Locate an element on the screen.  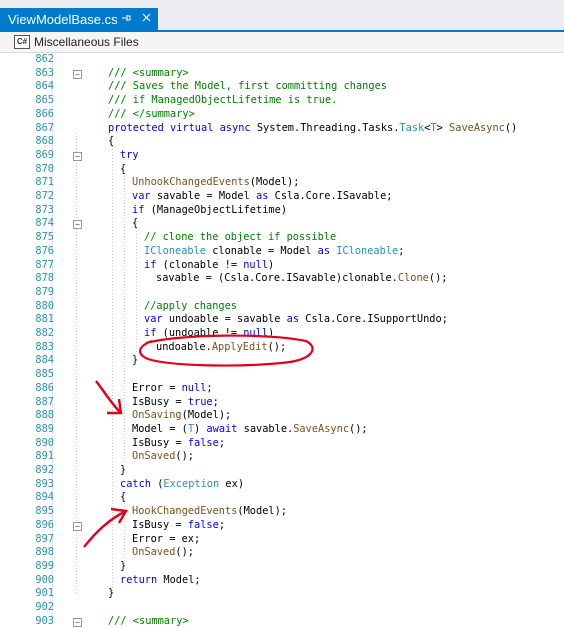
code-line: 880 //apply changes is located at coordinates (282, 307).